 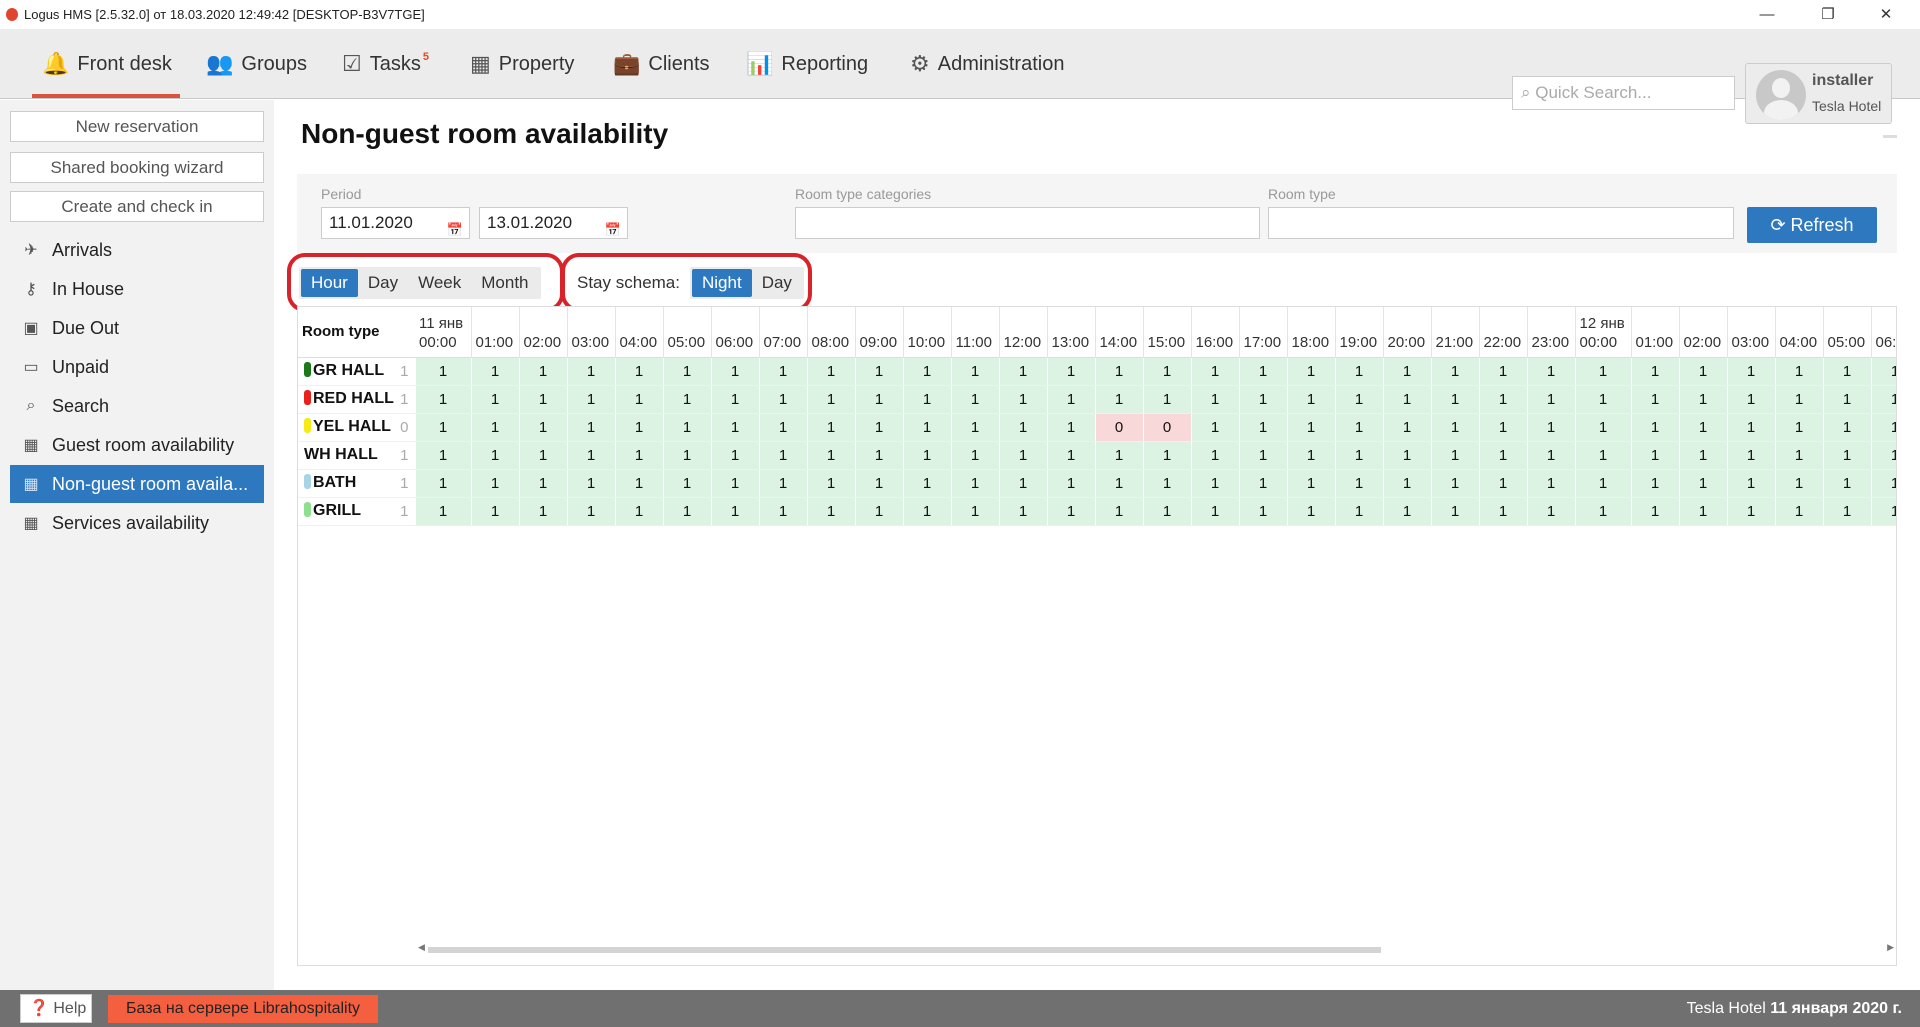 I want to click on calendar-icon: 📅, so click(x=613, y=230).